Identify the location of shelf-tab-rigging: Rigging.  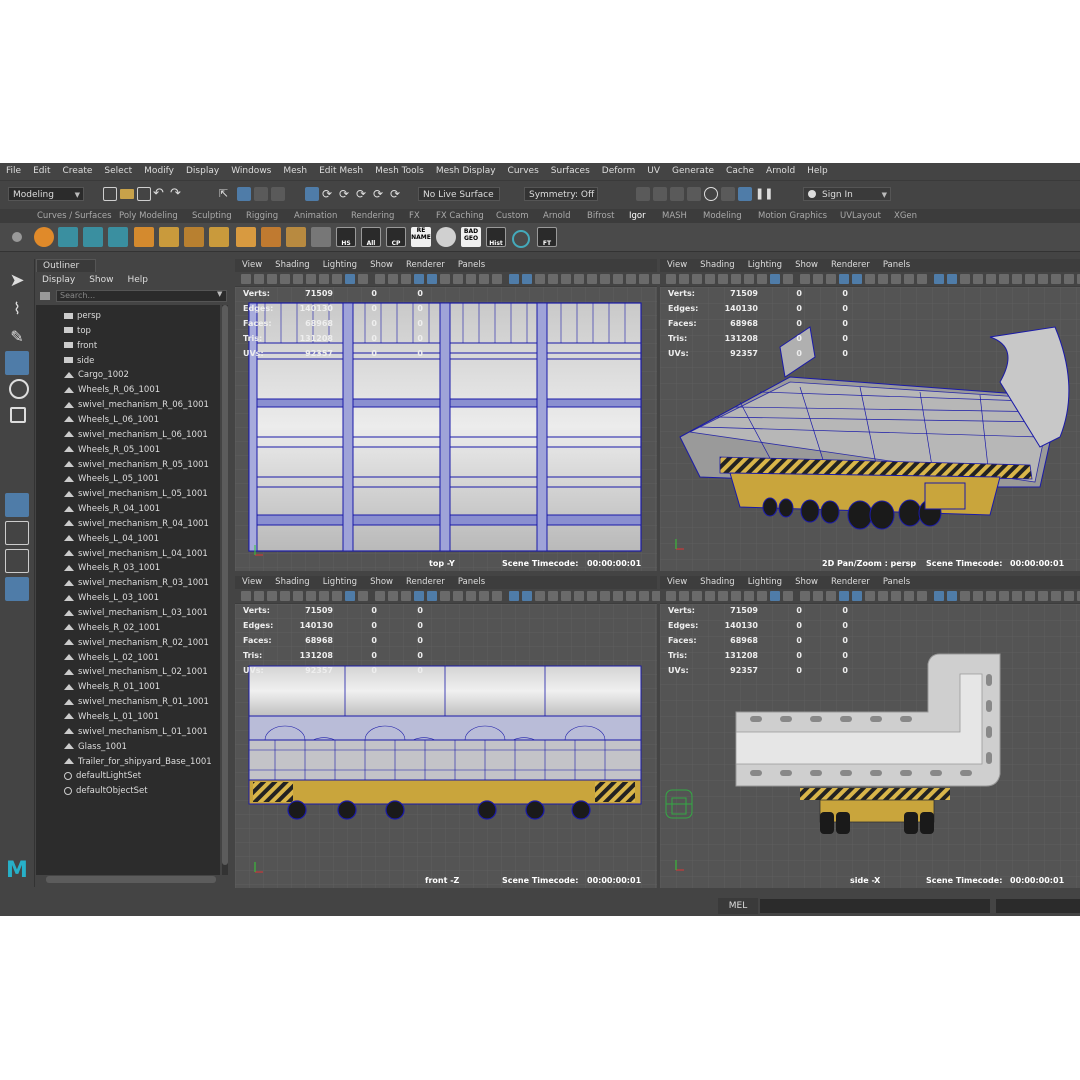
(262, 216).